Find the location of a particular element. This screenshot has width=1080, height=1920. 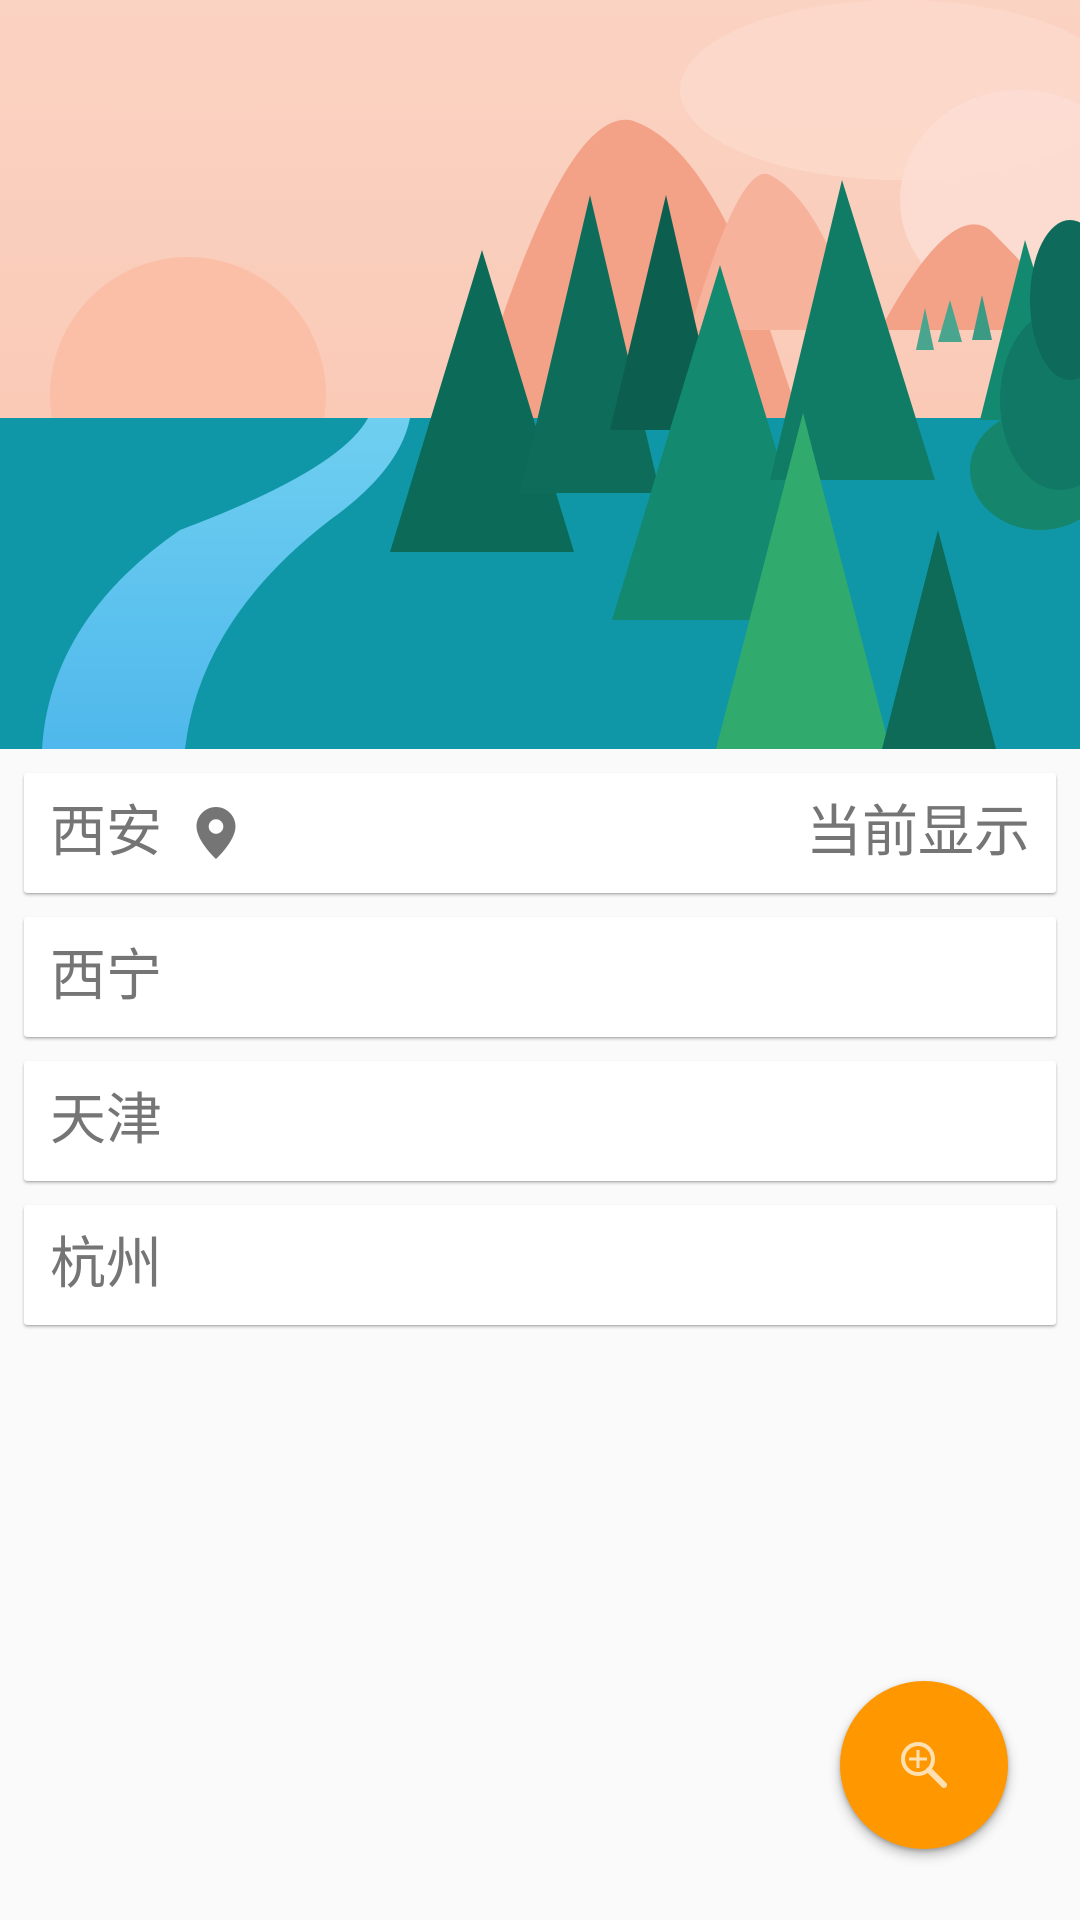

city-card-tianjin: 天津 is located at coordinates (540, 1121).